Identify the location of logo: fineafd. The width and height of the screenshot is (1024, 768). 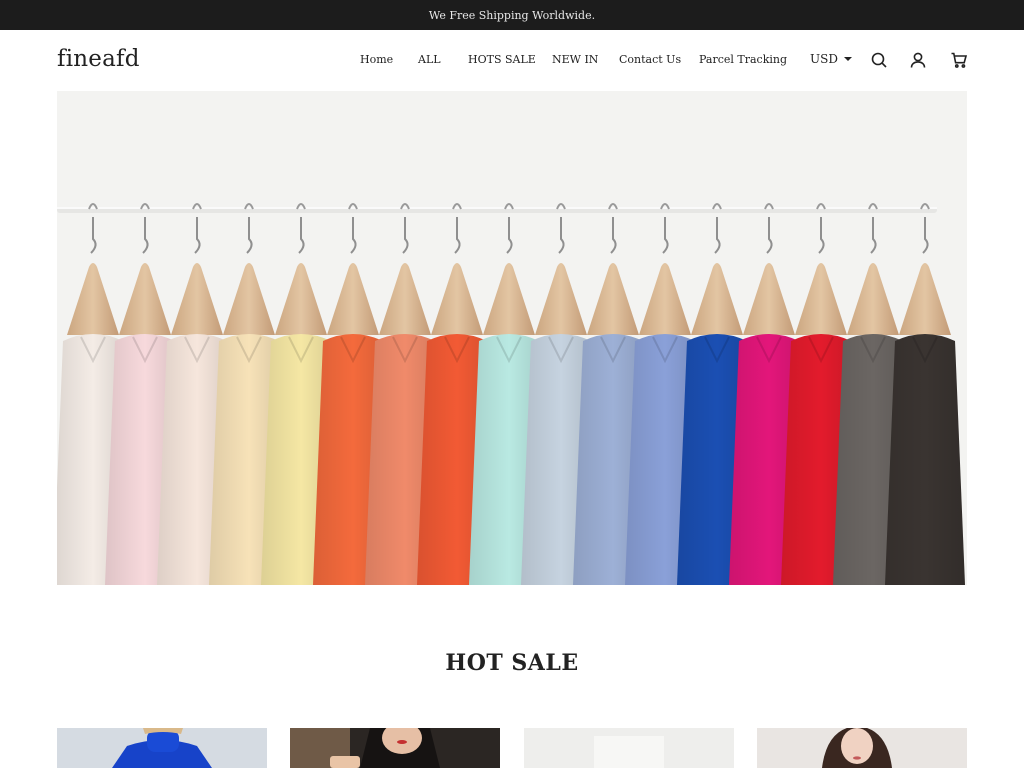
(98, 59).